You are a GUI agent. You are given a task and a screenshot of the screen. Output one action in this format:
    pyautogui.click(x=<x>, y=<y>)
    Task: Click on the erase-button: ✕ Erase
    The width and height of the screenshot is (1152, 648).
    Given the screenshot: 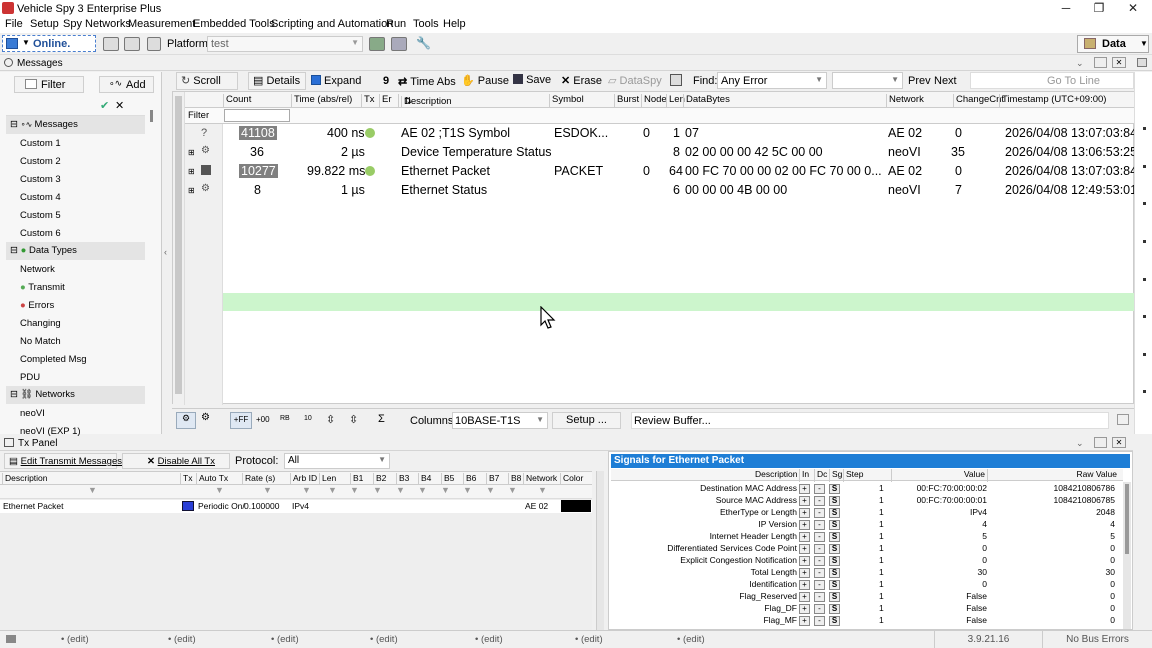 What is the action you would take?
    pyautogui.click(x=581, y=80)
    